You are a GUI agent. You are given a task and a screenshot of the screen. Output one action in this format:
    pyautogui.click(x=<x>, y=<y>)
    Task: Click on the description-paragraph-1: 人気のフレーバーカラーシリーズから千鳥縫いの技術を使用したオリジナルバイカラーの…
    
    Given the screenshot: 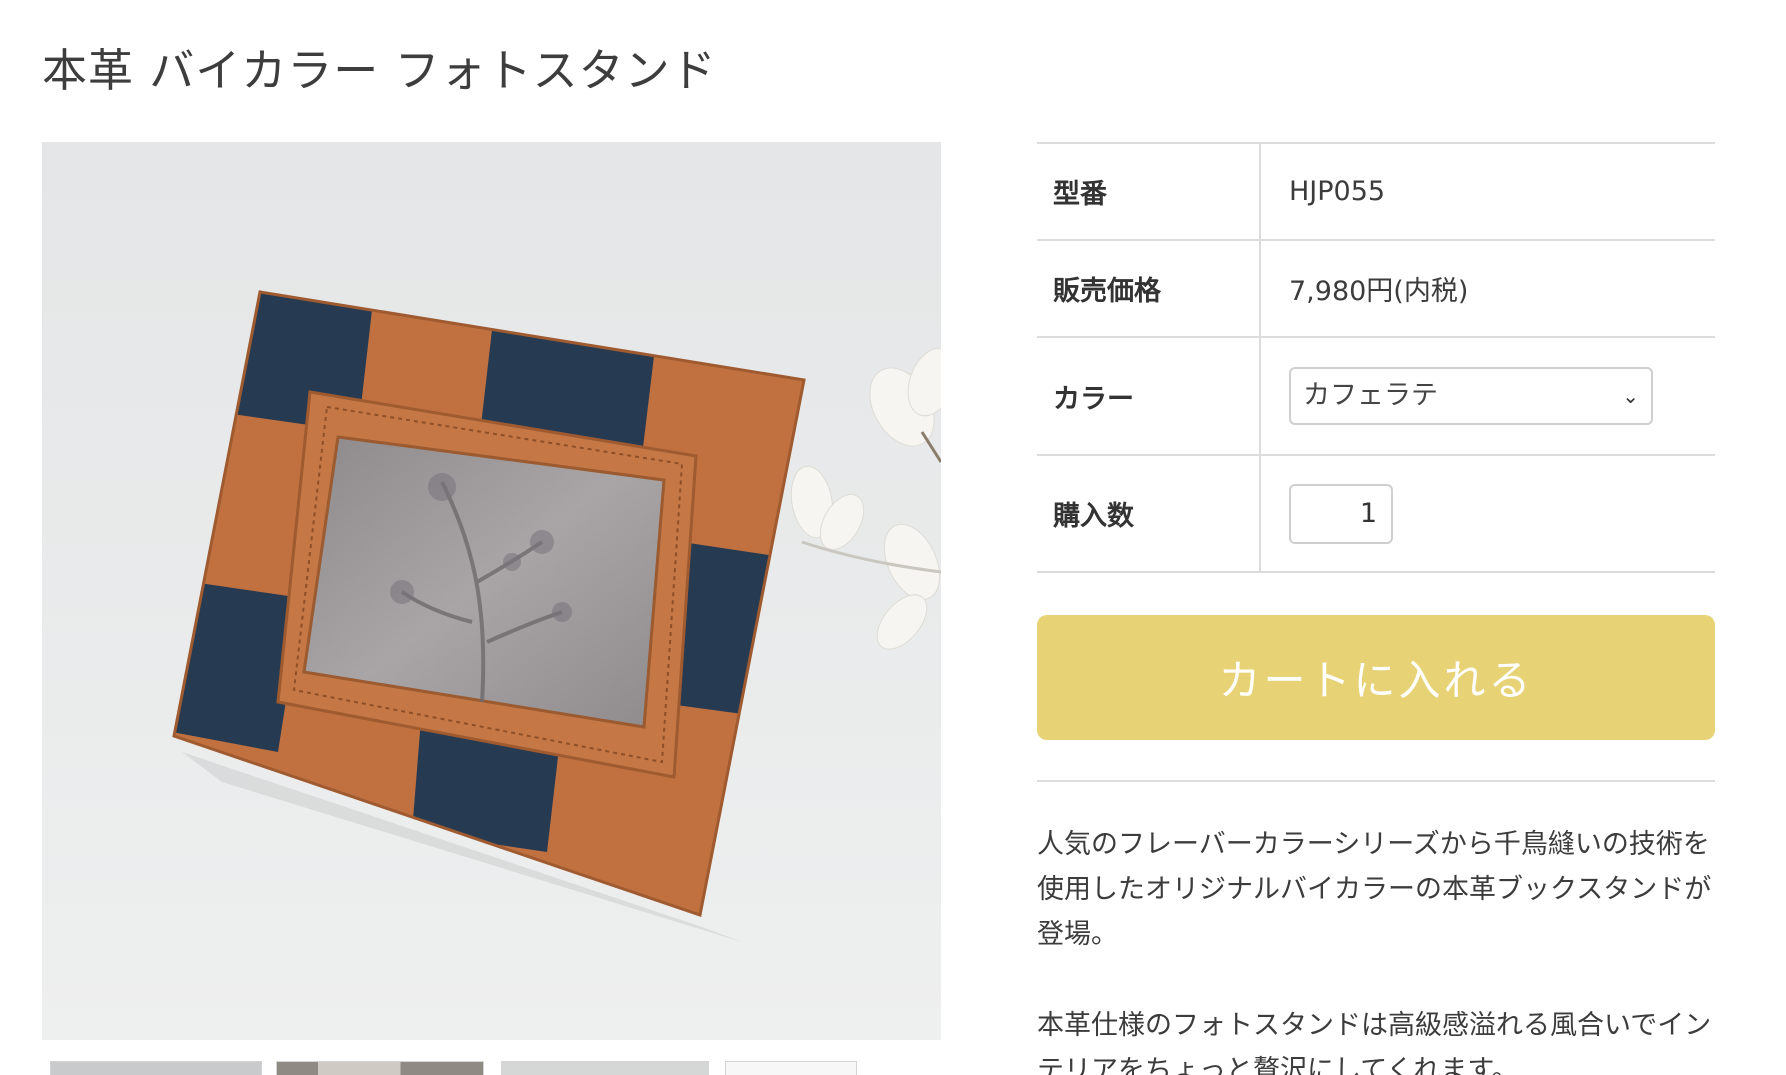 What is the action you would take?
    pyautogui.click(x=1374, y=889)
    